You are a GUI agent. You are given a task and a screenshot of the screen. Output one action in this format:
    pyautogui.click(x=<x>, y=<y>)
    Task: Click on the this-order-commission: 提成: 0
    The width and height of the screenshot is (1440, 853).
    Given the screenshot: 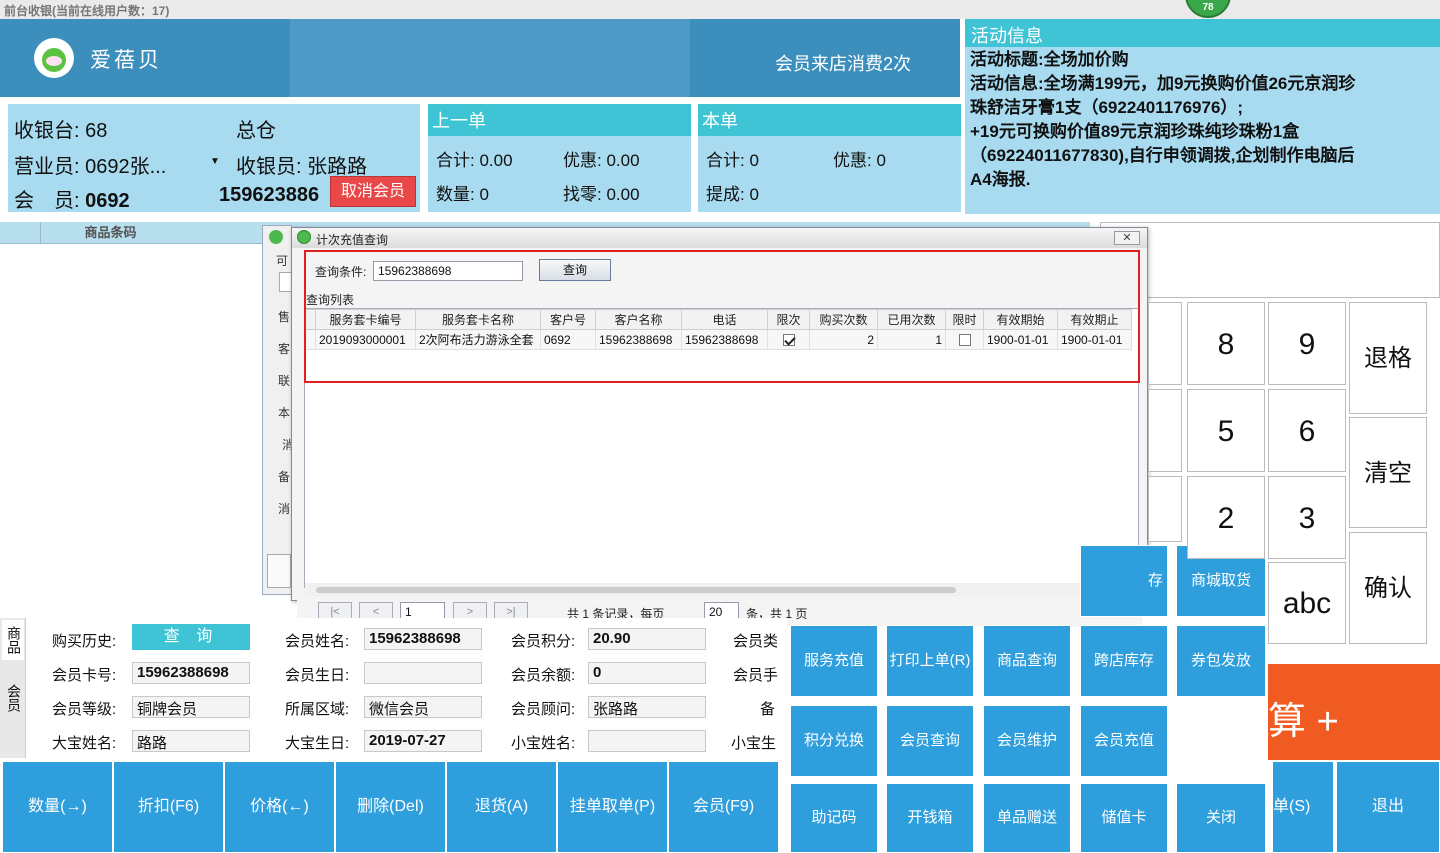 What is the action you would take?
    pyautogui.click(x=732, y=192)
    